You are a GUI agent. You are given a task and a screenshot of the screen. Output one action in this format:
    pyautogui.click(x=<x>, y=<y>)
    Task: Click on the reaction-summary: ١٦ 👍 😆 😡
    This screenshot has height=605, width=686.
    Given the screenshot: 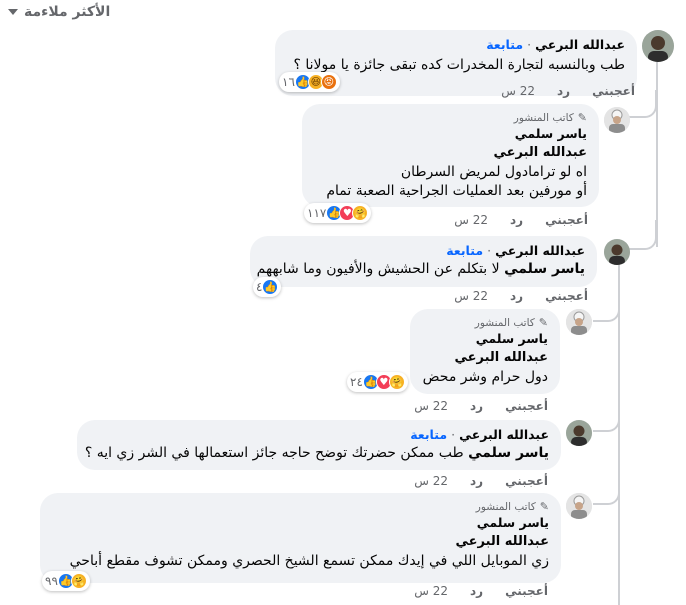 What is the action you would take?
    pyautogui.click(x=309, y=82)
    